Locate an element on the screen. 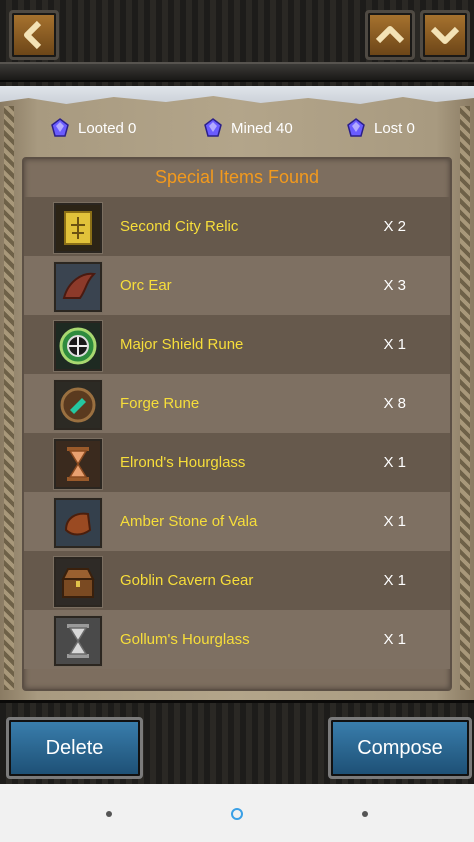 This screenshot has width=474, height=842. nav-dot-left is located at coordinates (109, 814).